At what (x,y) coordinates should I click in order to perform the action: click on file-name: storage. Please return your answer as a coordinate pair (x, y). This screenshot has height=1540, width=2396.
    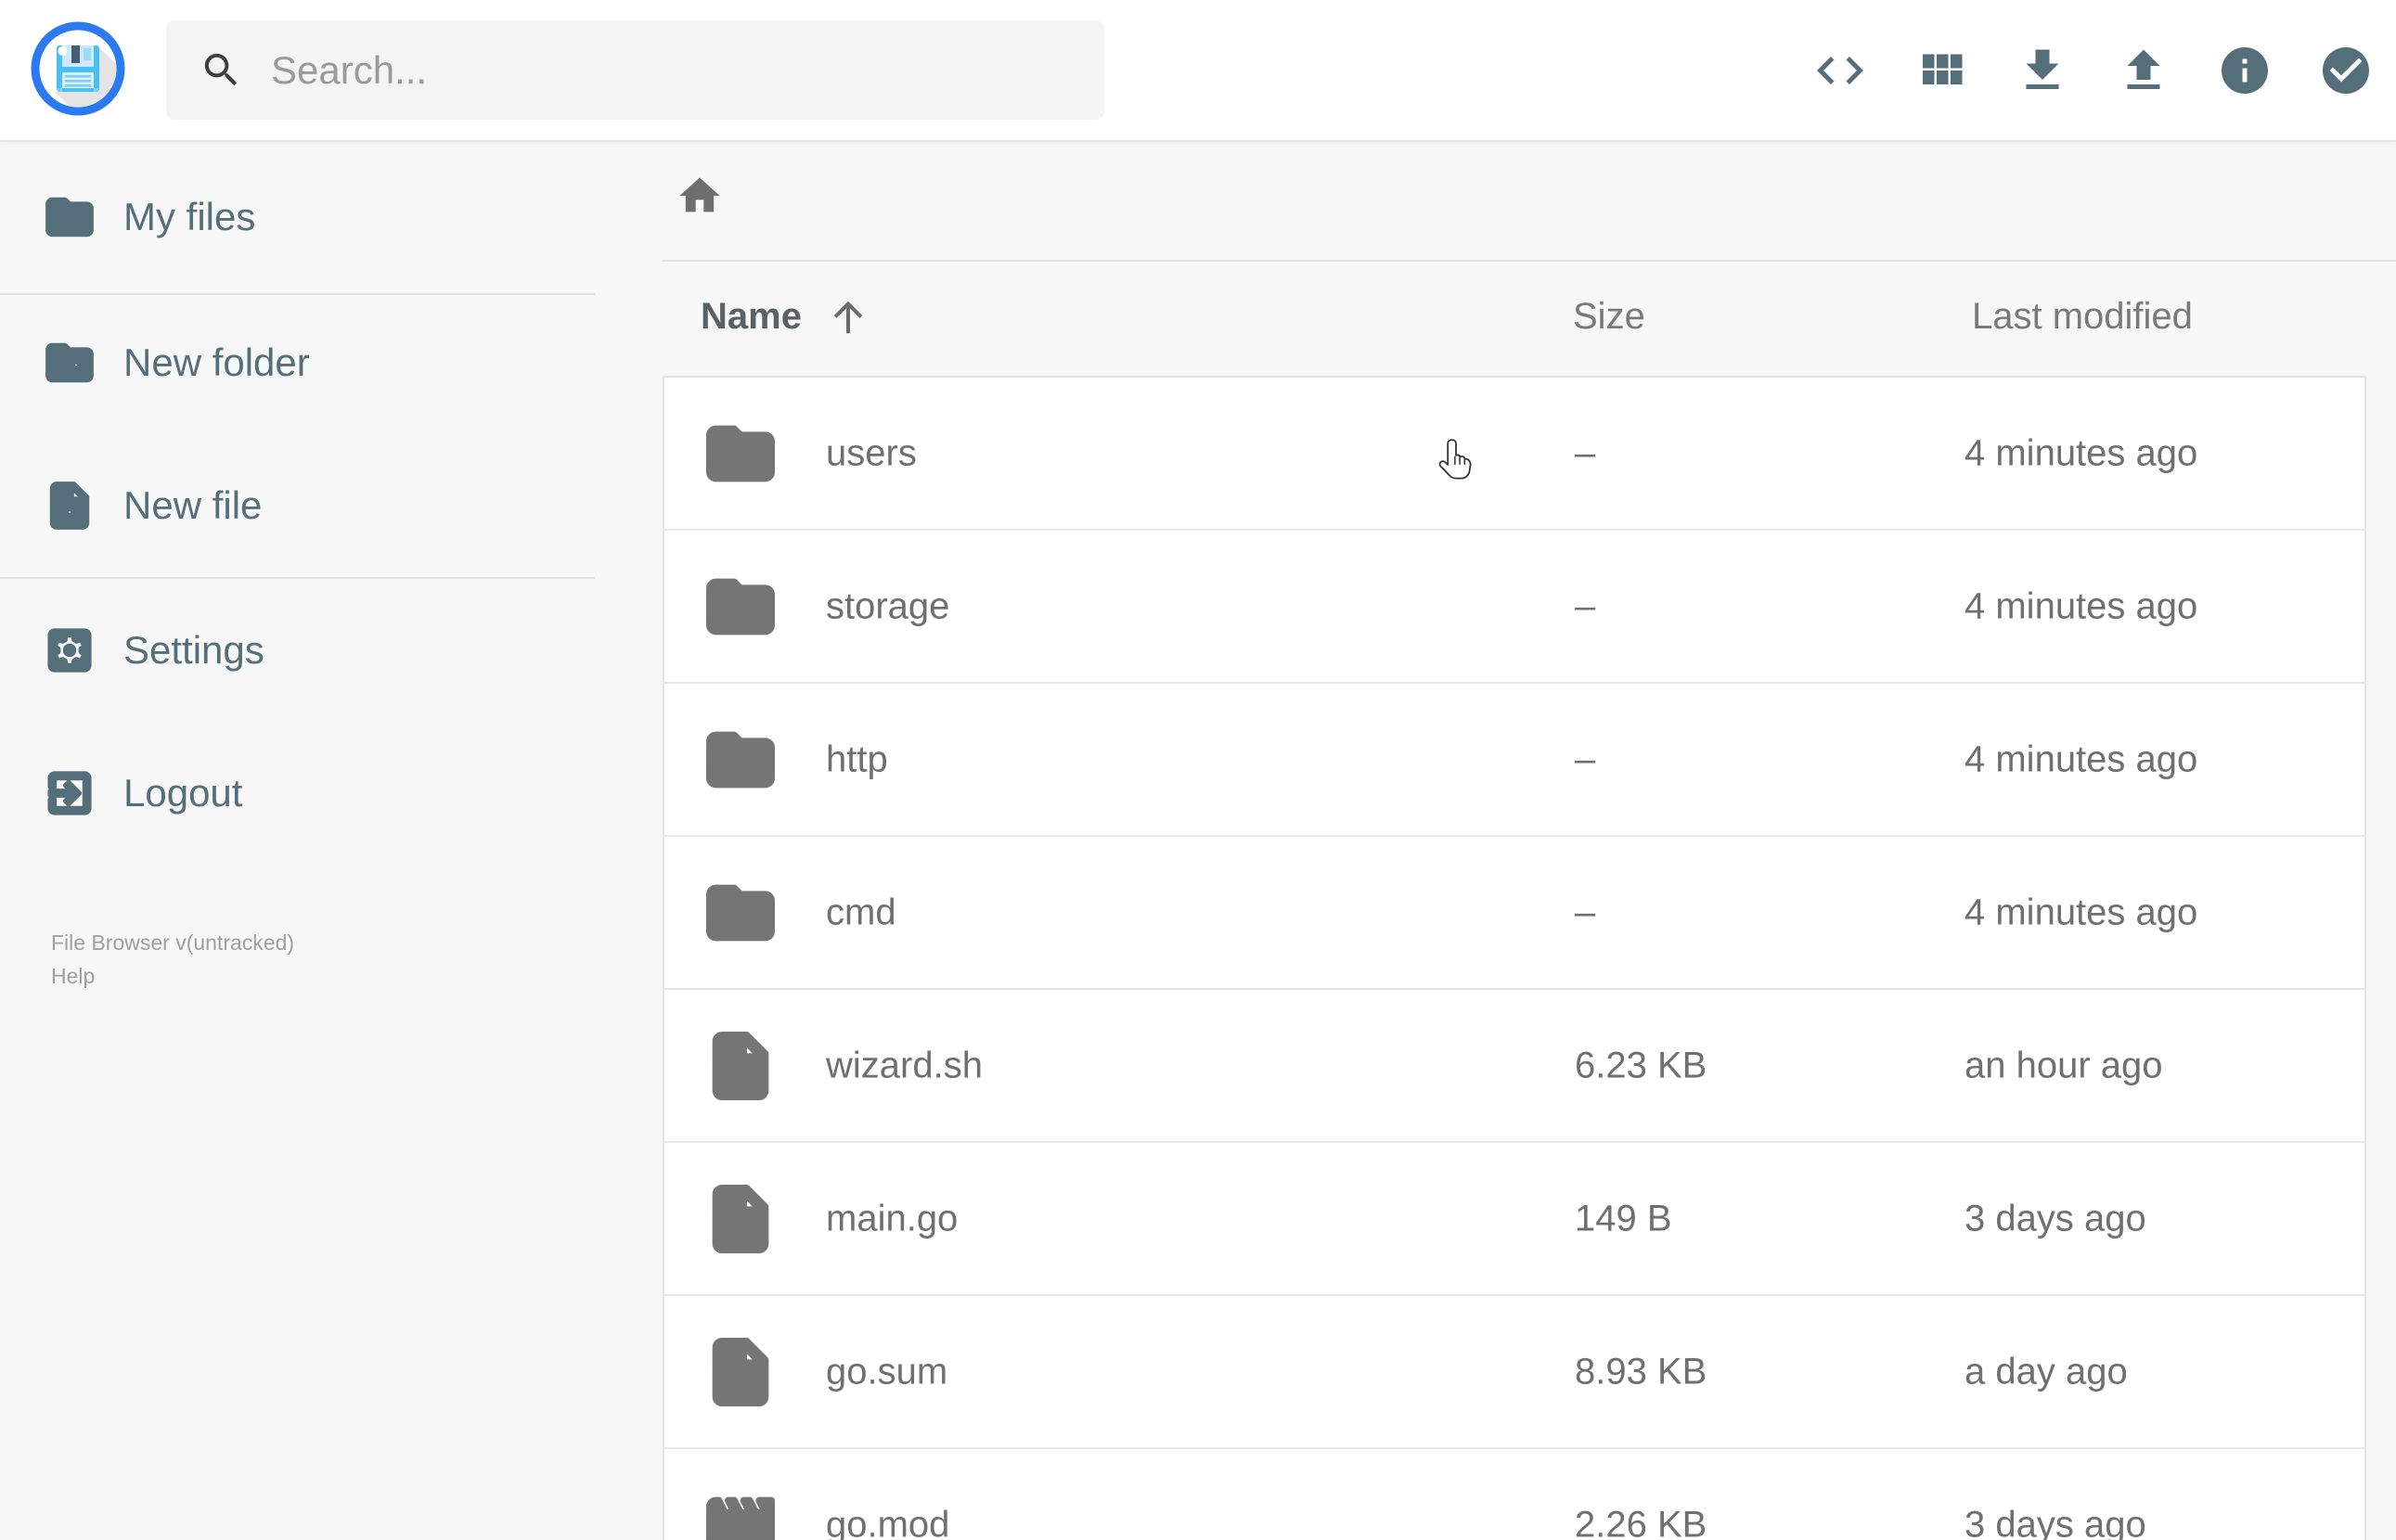
    Looking at the image, I should click on (888, 605).